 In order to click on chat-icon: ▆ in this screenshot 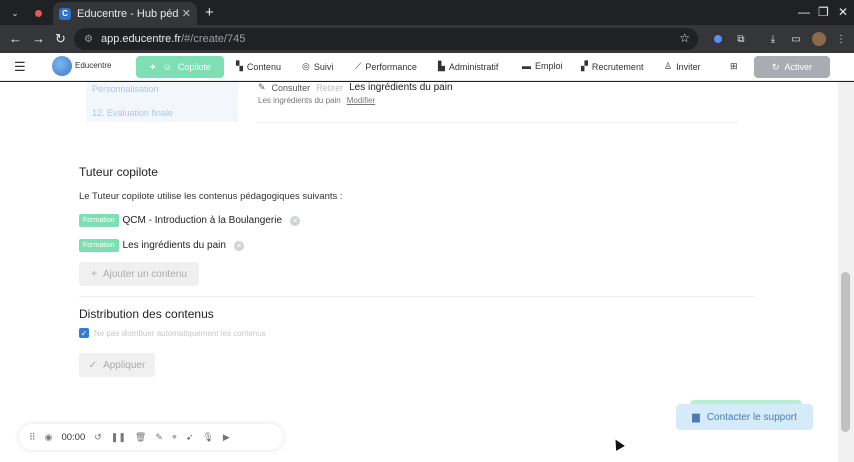, I will do `click(696, 417)`.